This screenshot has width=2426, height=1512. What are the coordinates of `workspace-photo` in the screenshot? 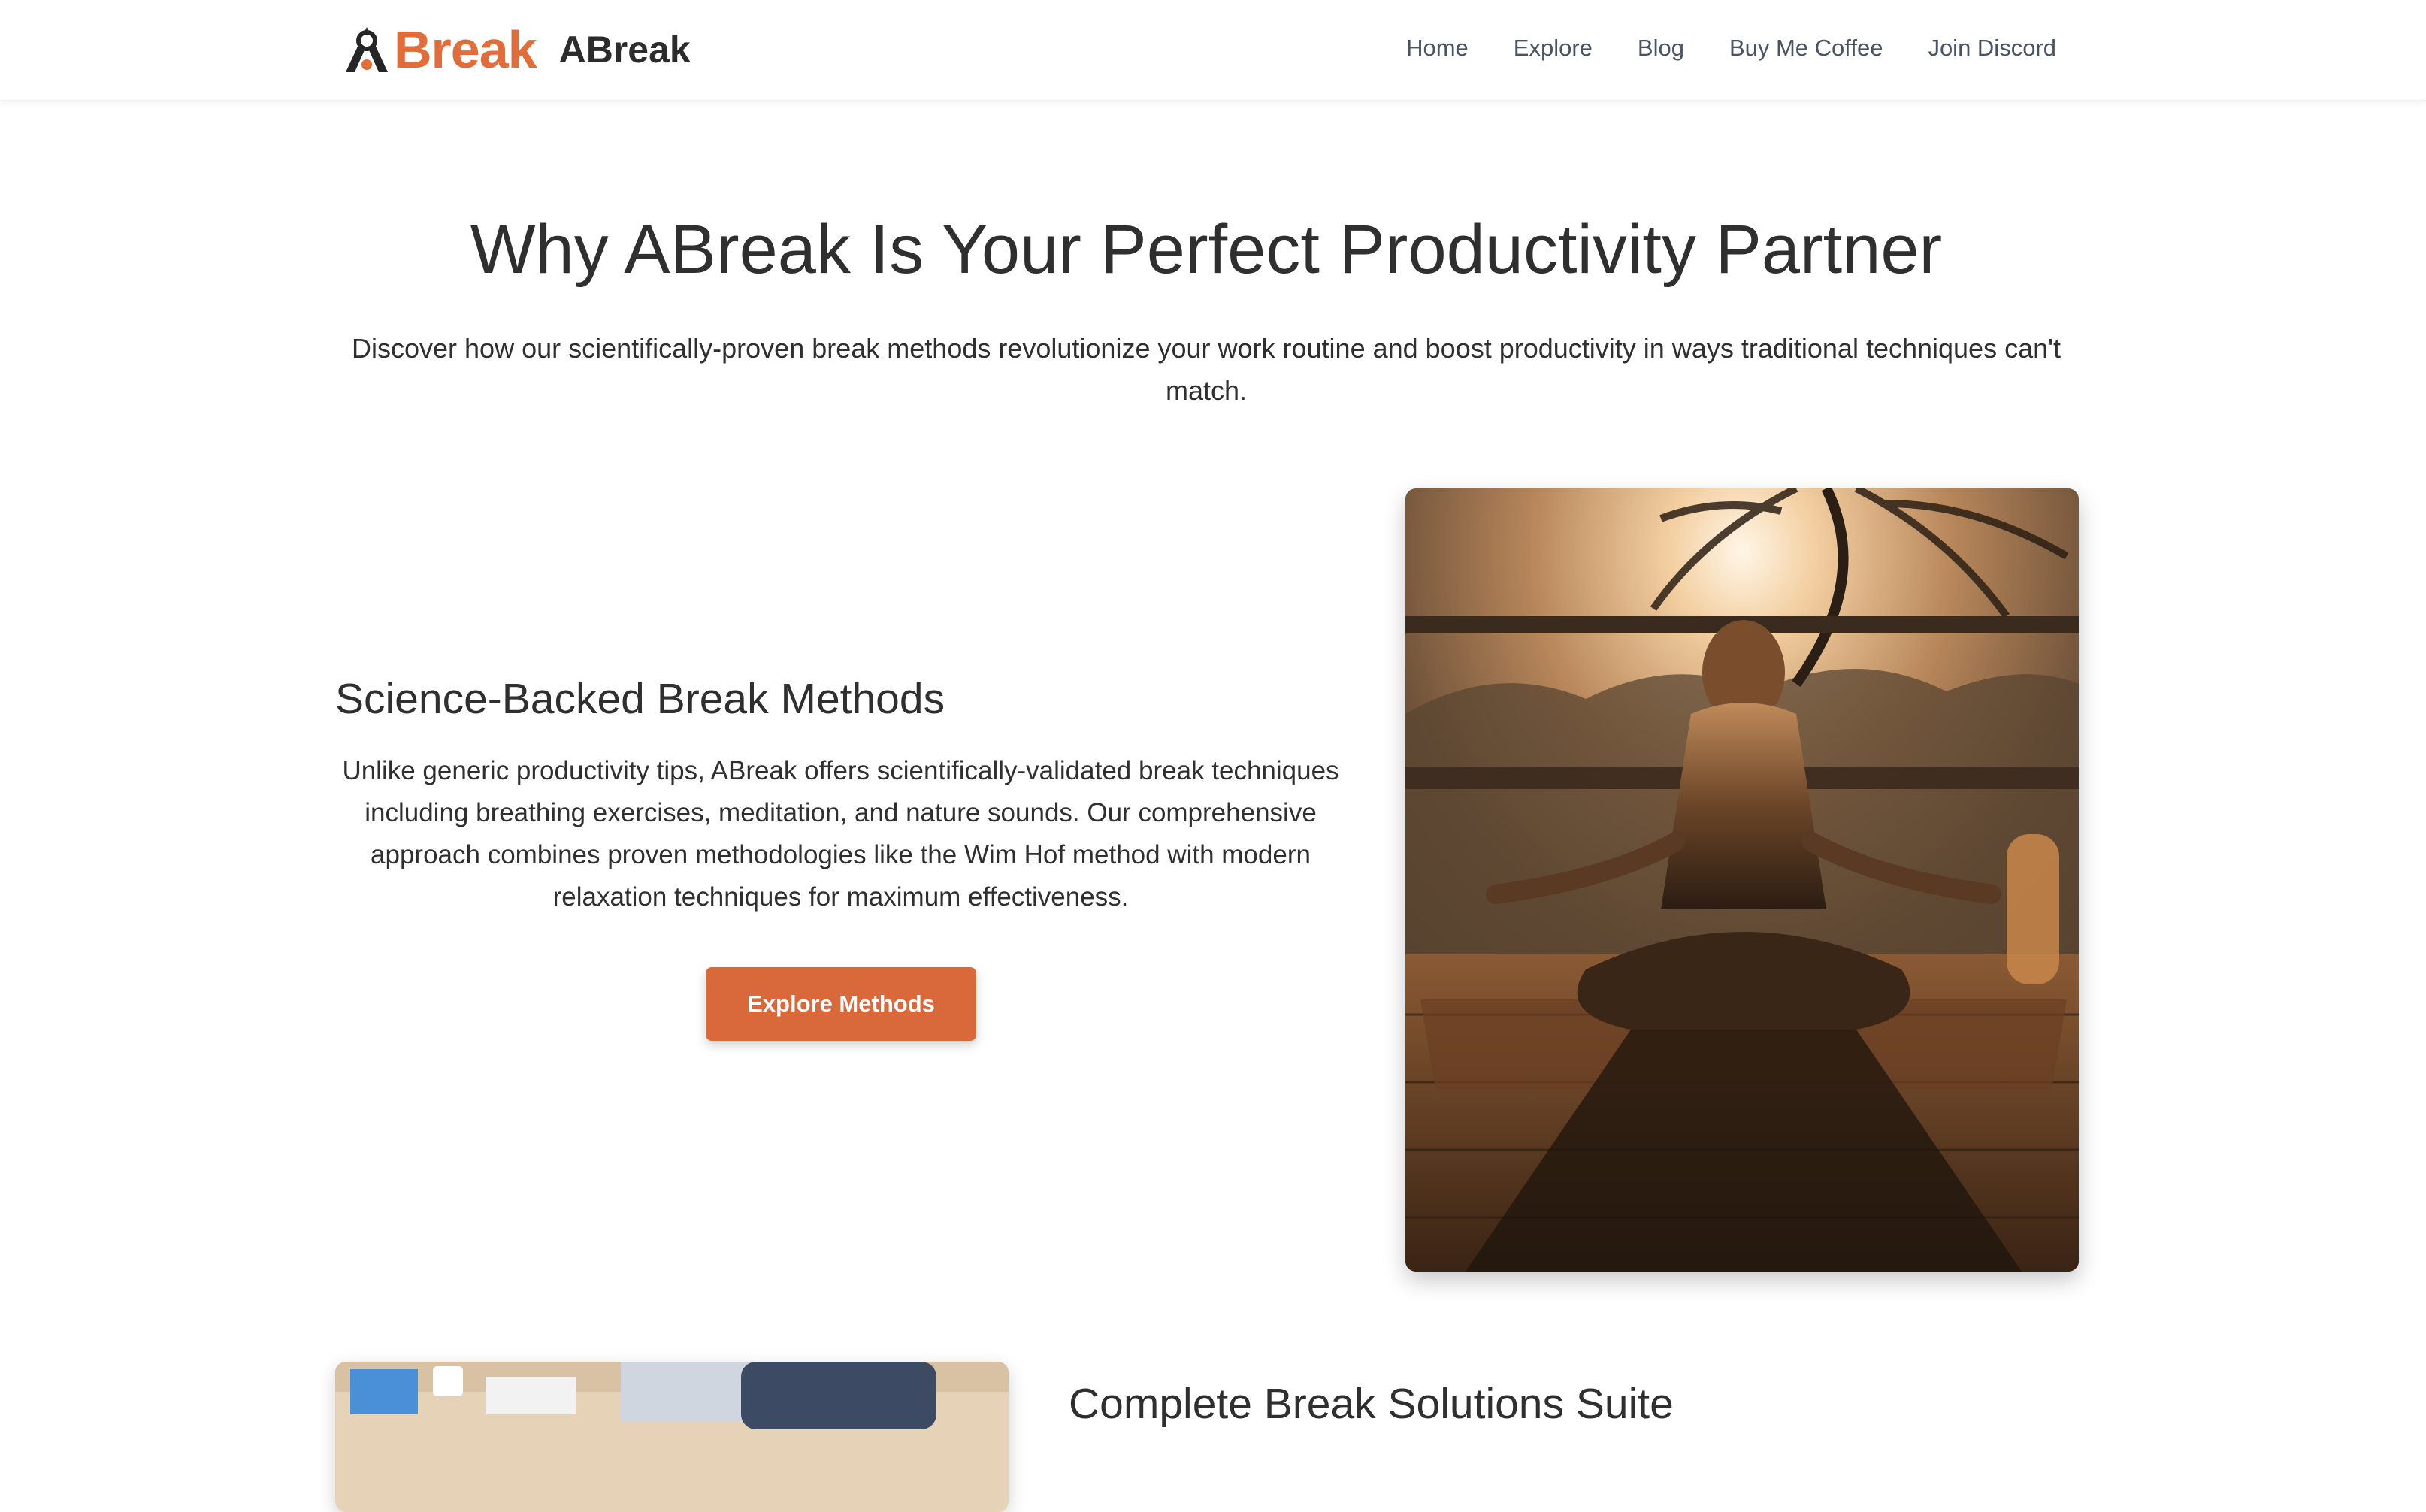 It's located at (672, 1437).